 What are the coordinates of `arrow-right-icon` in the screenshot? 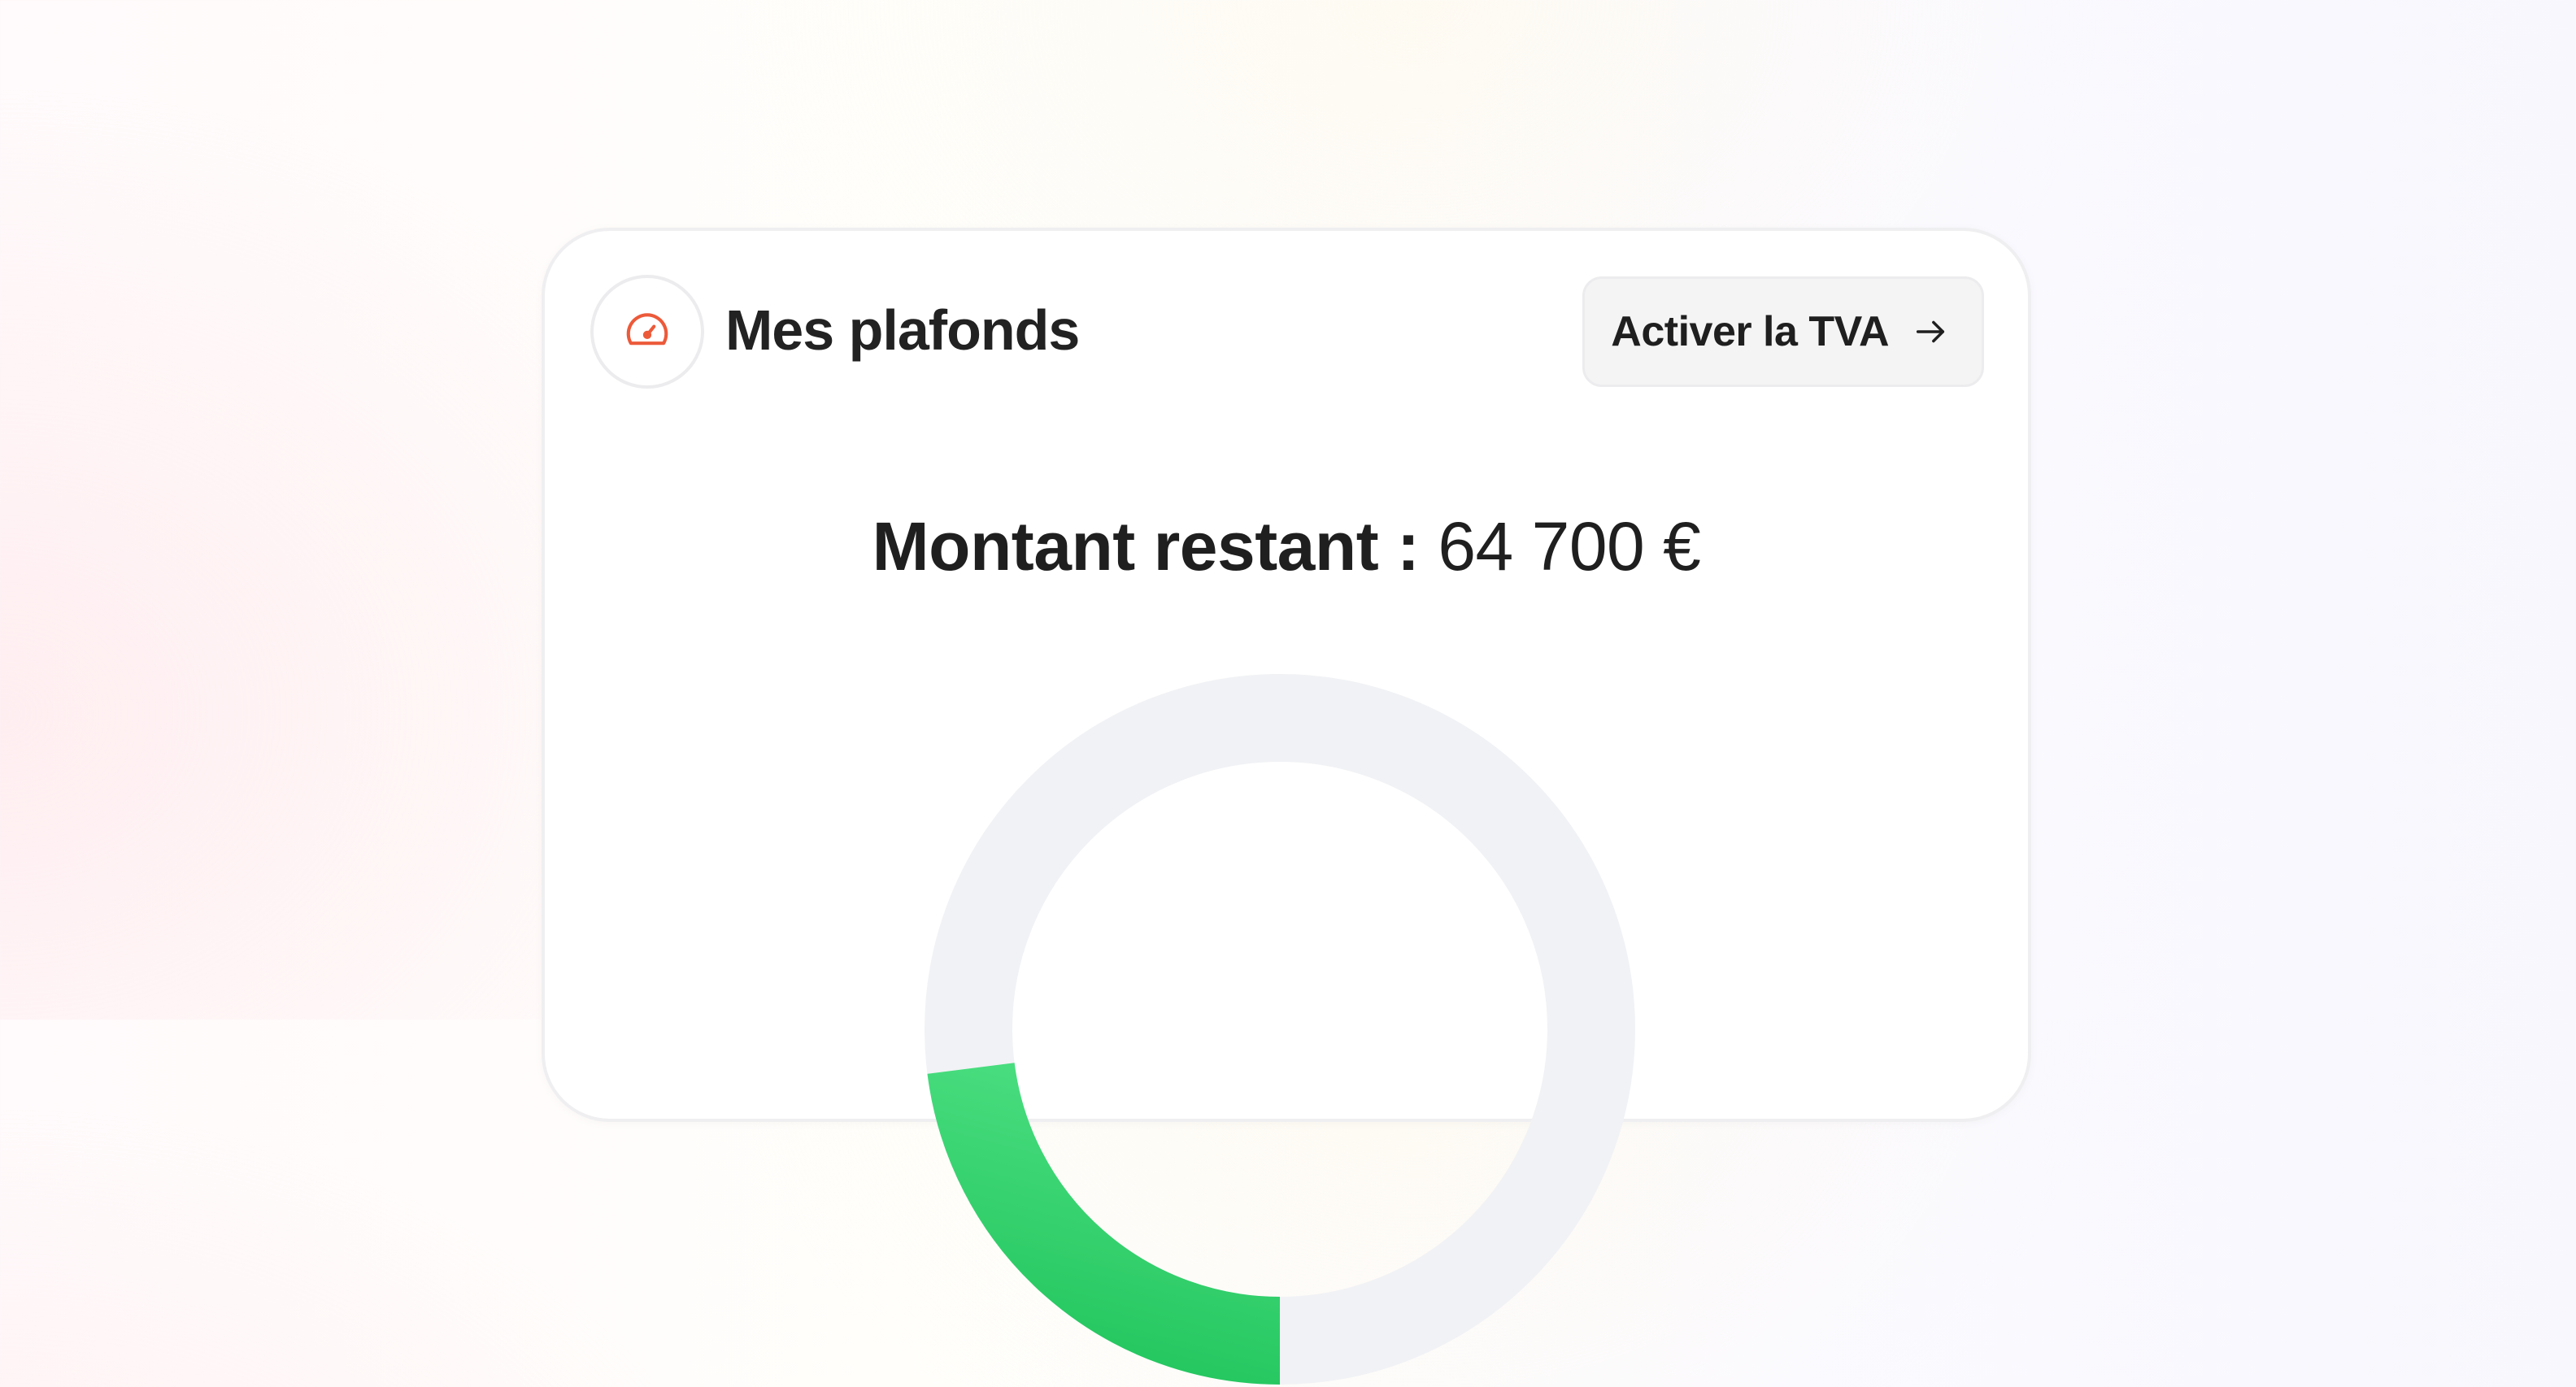 It's located at (1931, 331).